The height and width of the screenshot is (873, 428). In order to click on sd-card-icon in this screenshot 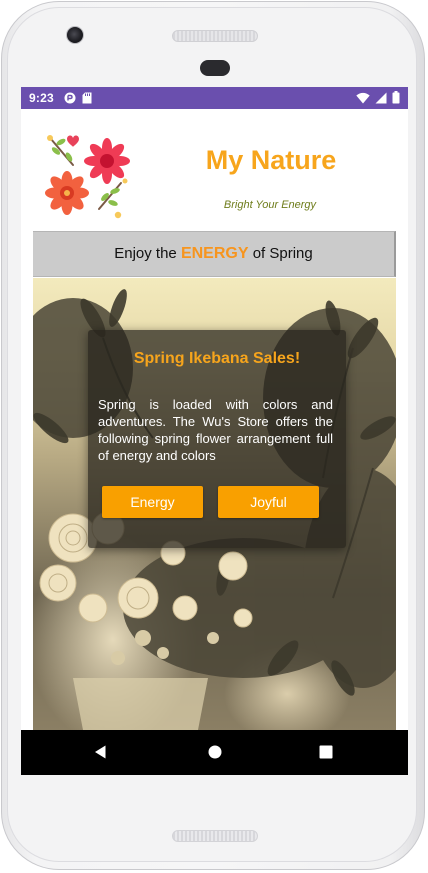, I will do `click(87, 98)`.